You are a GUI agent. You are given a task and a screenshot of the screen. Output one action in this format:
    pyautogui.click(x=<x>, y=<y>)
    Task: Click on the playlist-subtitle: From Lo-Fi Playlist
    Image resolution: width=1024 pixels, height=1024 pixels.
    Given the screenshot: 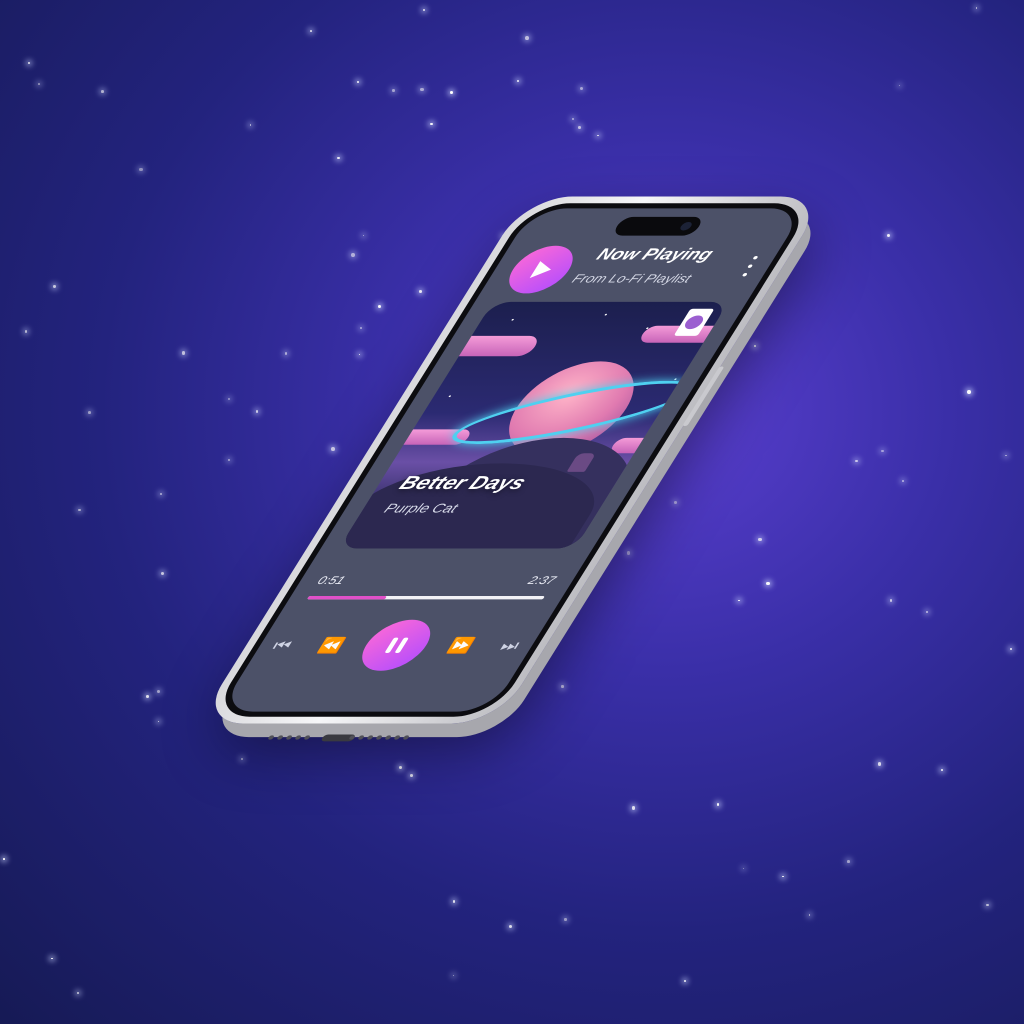 What is the action you would take?
    pyautogui.click(x=632, y=278)
    